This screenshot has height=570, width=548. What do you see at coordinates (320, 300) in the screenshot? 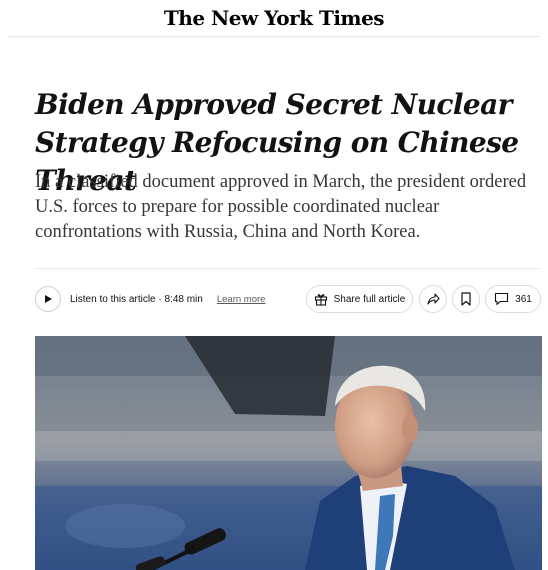
I see `gift-icon` at bounding box center [320, 300].